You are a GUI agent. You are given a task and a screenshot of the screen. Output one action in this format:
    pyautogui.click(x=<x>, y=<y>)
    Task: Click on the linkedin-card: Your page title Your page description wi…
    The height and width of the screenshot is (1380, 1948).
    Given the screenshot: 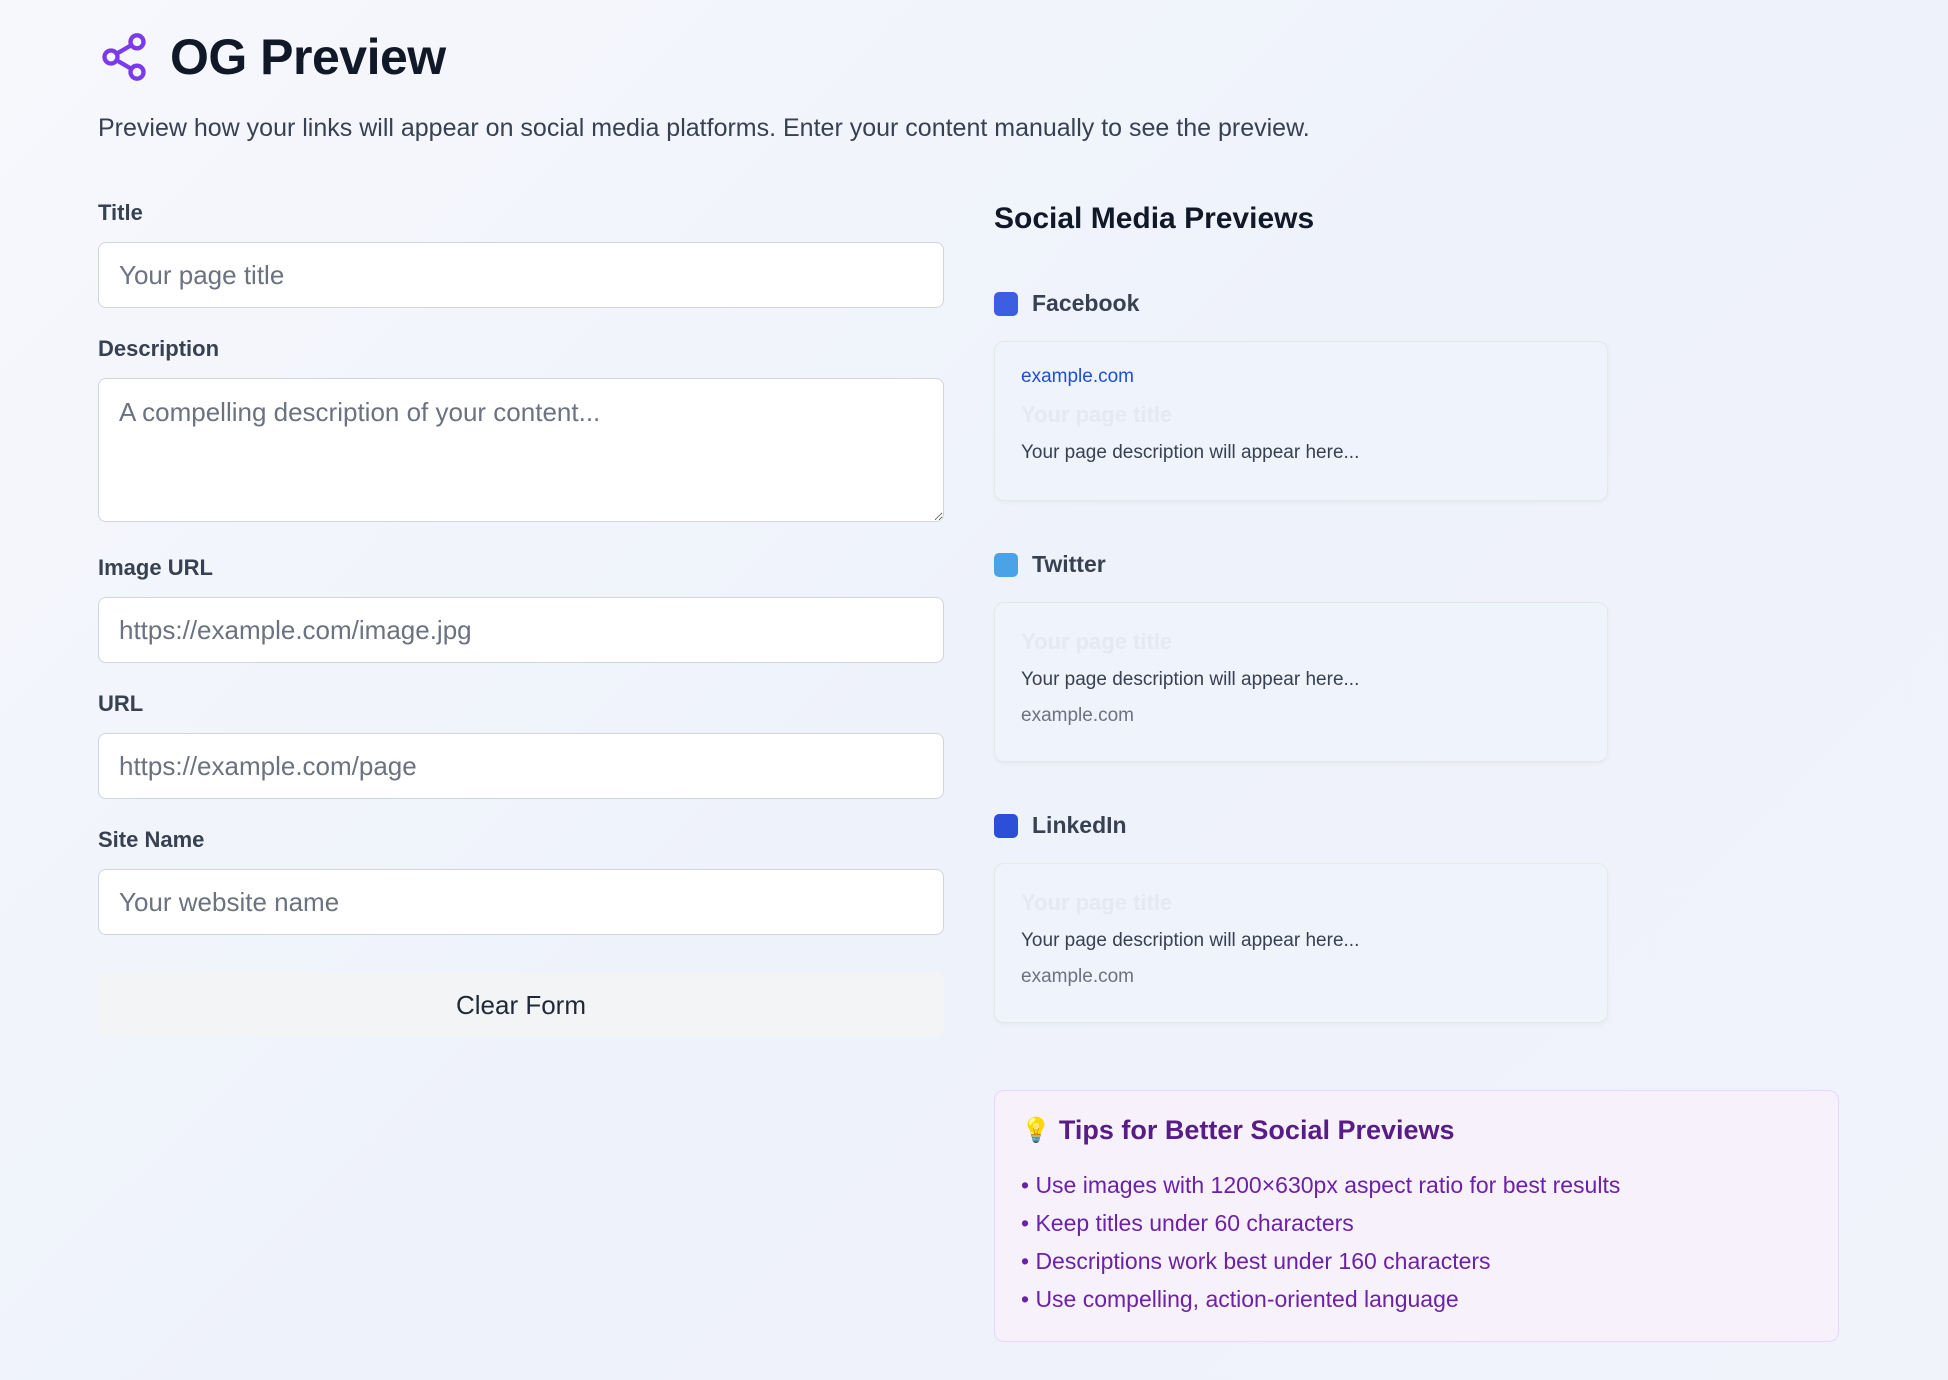 What is the action you would take?
    pyautogui.click(x=1301, y=943)
    